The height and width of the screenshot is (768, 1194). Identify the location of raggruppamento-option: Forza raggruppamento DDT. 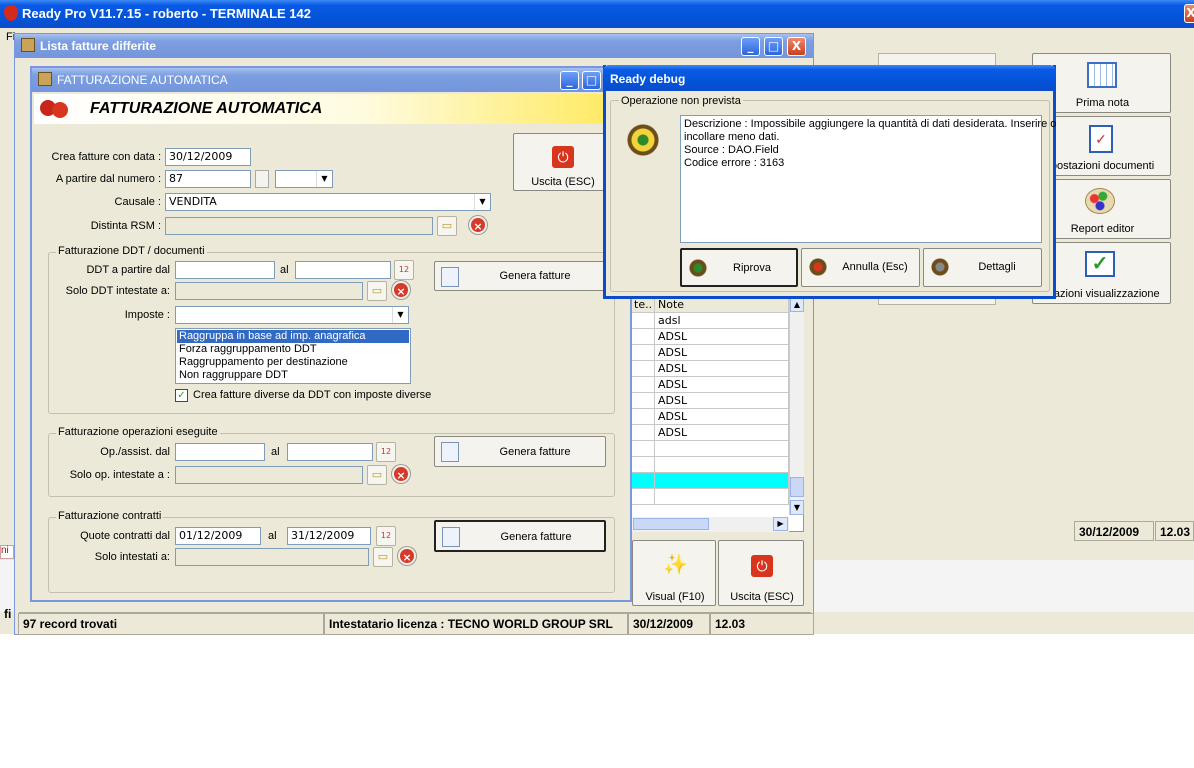
(247, 349).